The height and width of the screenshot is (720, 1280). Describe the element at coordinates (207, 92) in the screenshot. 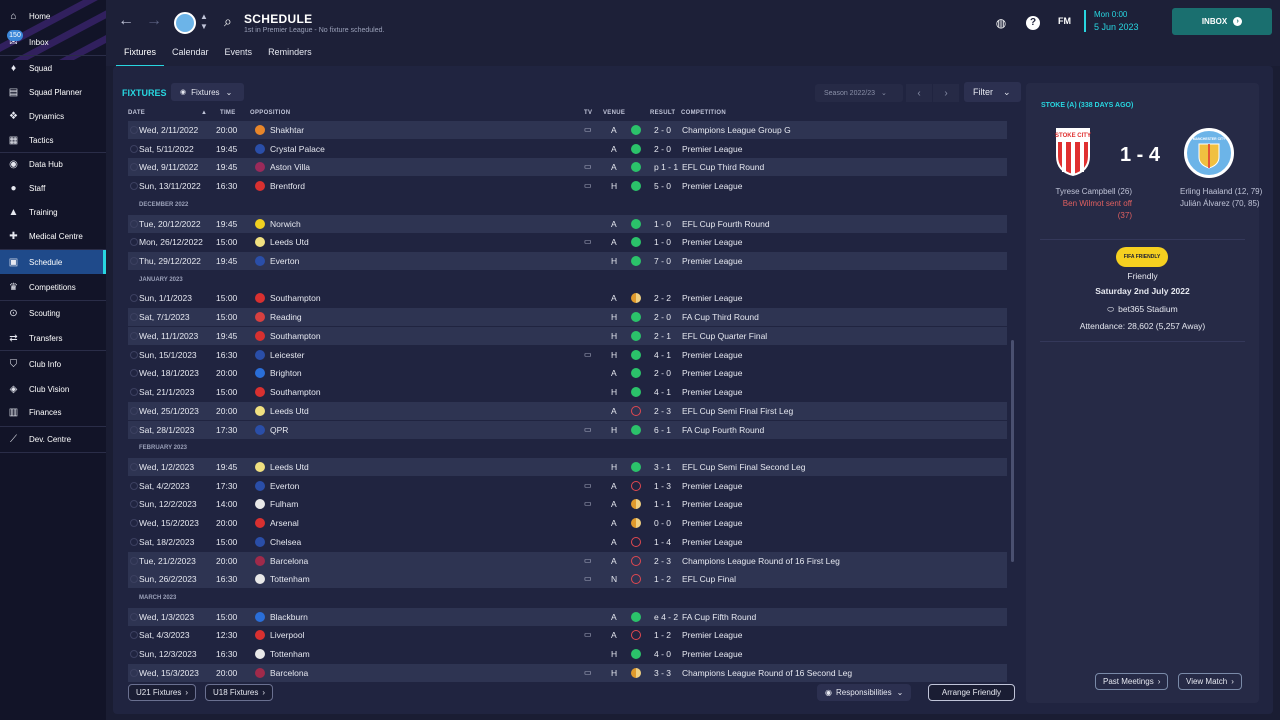

I see `fixtures-type-dropdown: ◉ Fixtures ⌄` at that location.